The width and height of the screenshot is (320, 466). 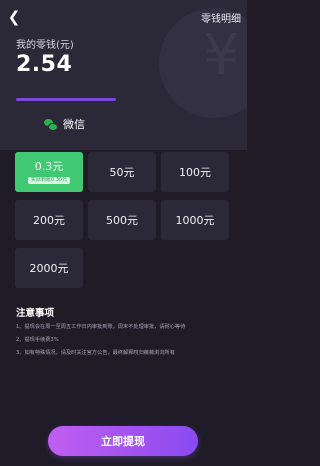 I want to click on amount-option-0-3: 0.3元 实际到账0.30元, so click(x=49, y=172).